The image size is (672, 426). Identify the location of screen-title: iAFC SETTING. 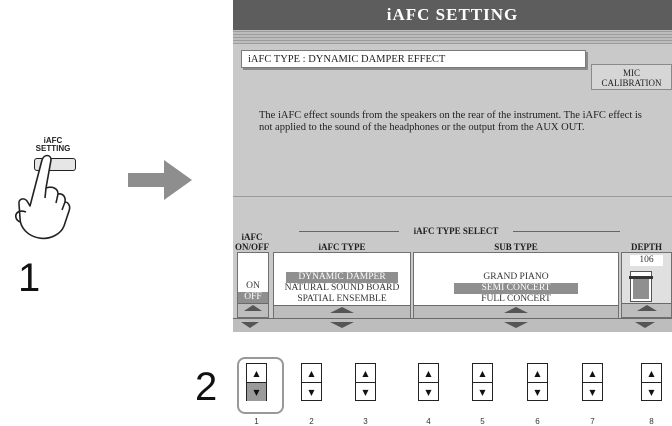
(452, 15).